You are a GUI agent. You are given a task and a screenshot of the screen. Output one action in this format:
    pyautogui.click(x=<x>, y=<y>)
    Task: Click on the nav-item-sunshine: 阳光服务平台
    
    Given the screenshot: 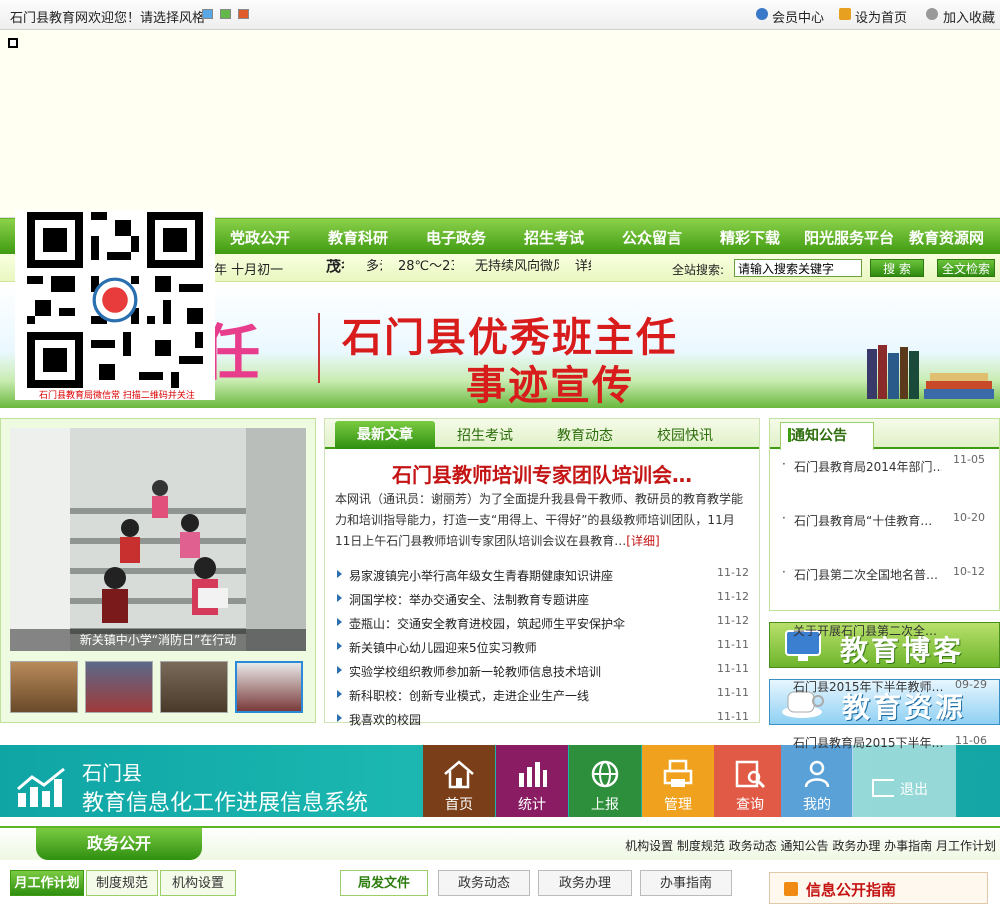 What is the action you would take?
    pyautogui.click(x=849, y=237)
    